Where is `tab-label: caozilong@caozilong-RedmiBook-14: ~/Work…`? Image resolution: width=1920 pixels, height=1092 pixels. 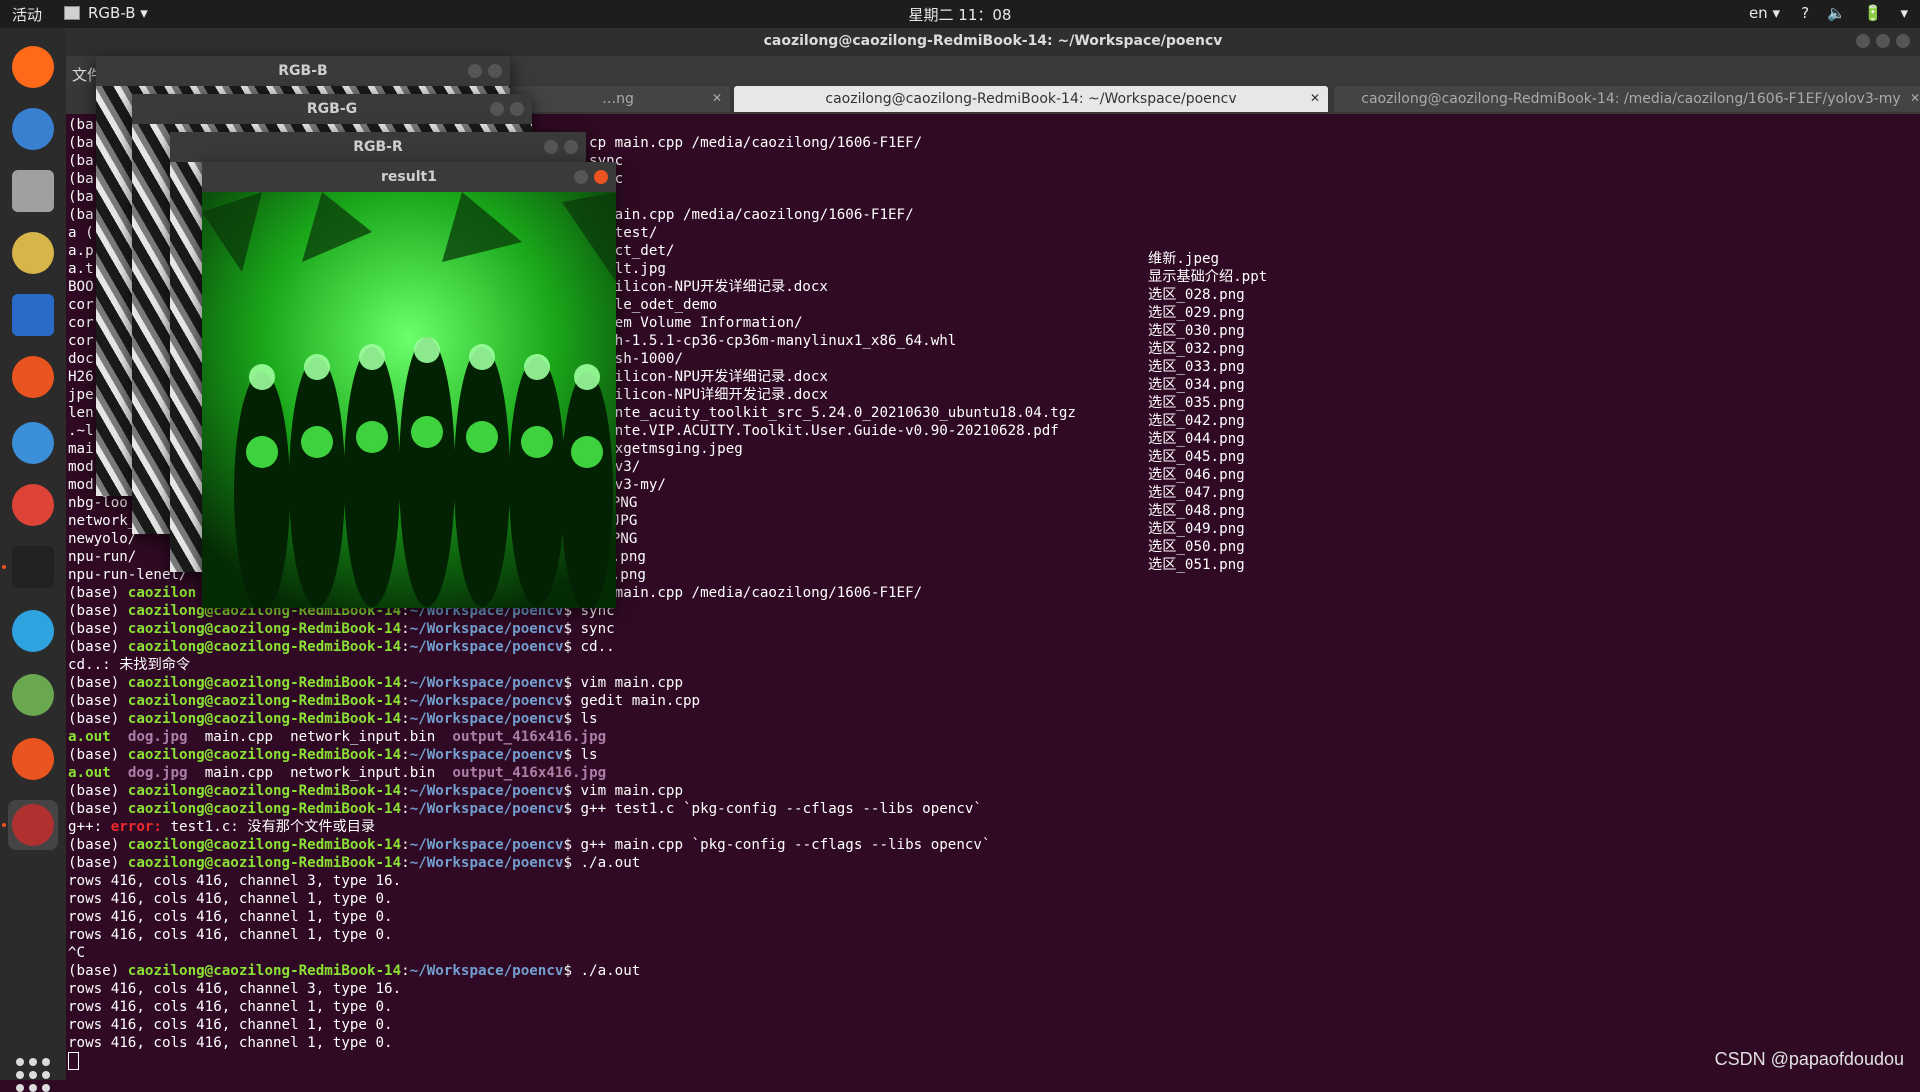 tab-label: caozilong@caozilong-RedmiBook-14: ~/Work… is located at coordinates (1031, 99).